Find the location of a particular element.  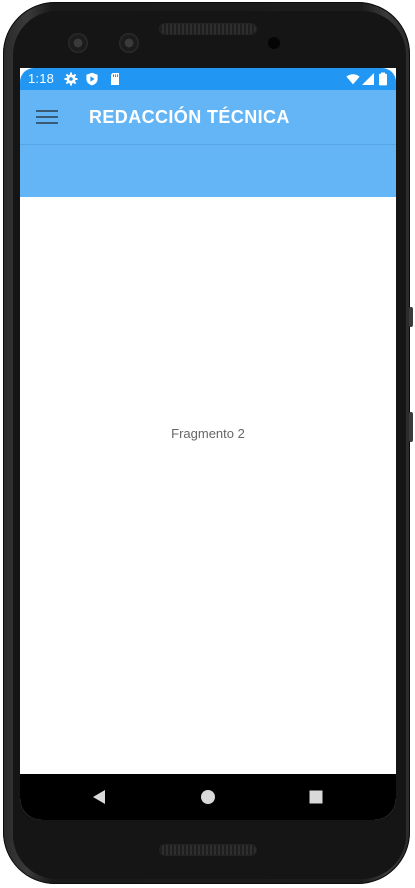

page-title: REDACCIÓN TÉCNICA is located at coordinates (189, 117).